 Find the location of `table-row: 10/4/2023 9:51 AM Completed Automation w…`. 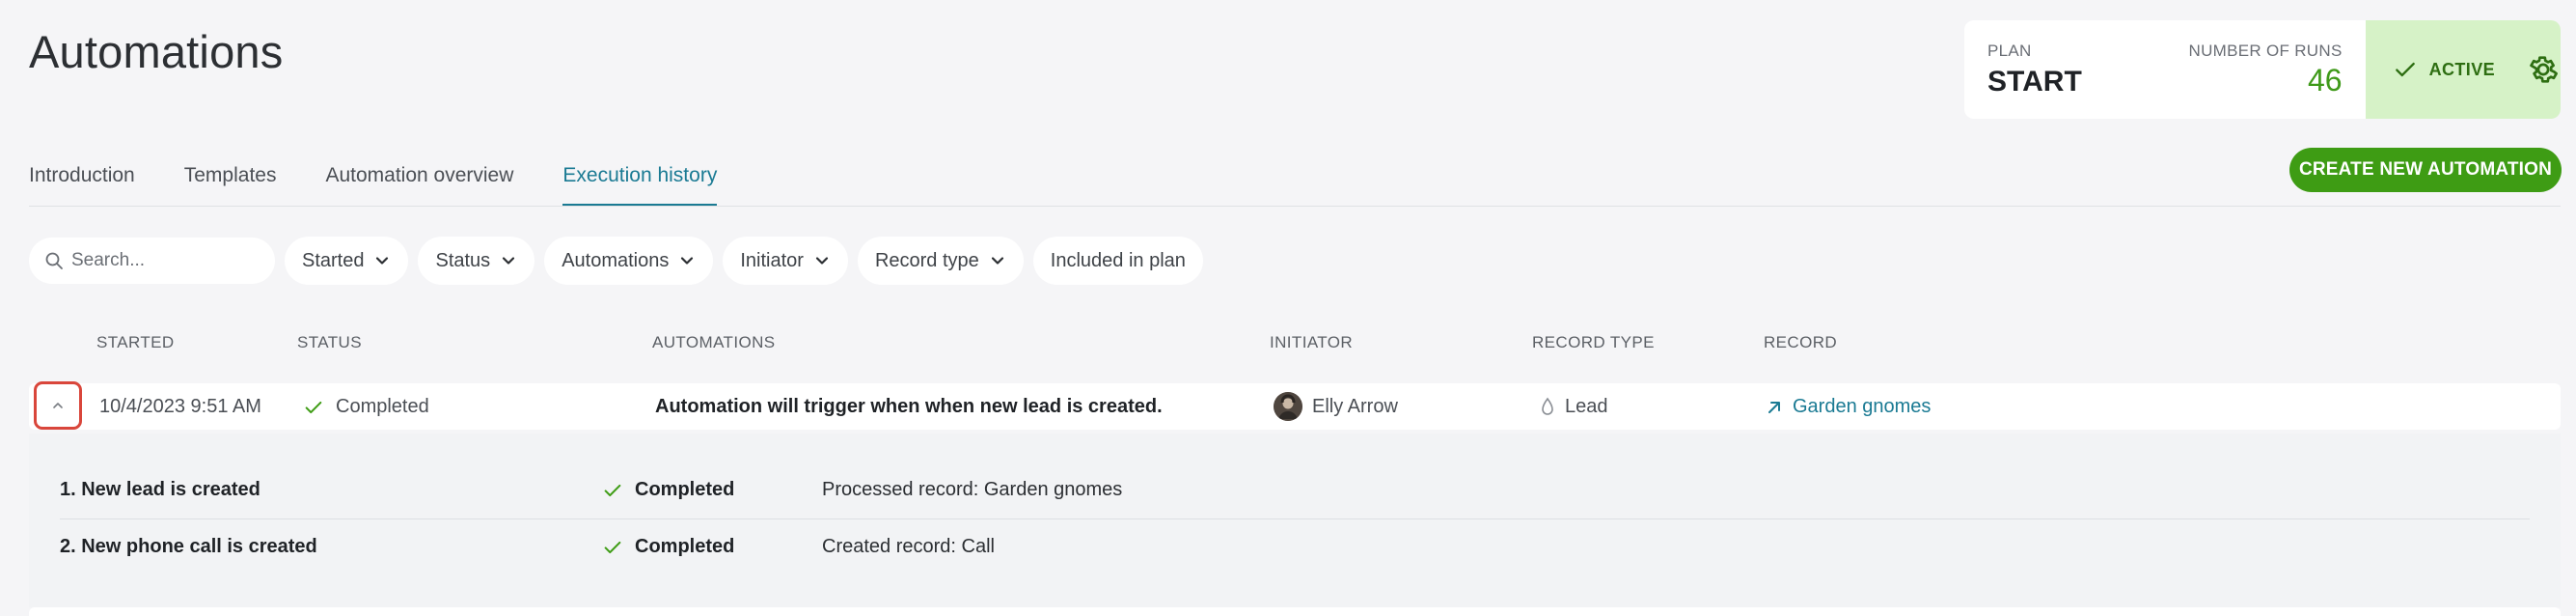

table-row: 10/4/2023 9:51 AM Completed Automation w… is located at coordinates (1295, 406).